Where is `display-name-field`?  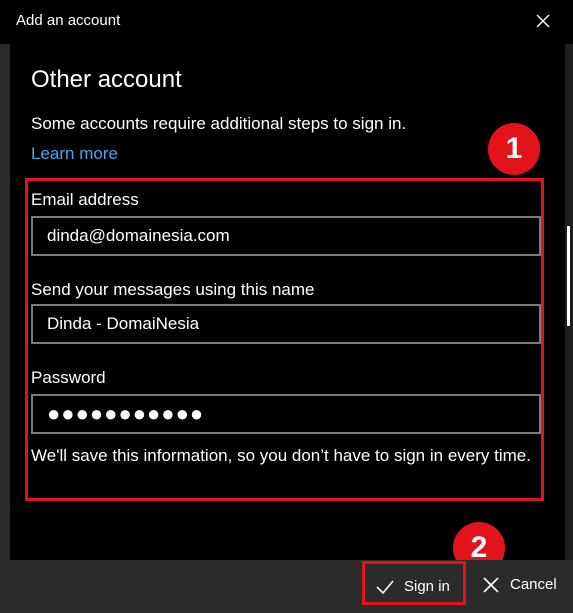 display-name-field is located at coordinates (286, 324).